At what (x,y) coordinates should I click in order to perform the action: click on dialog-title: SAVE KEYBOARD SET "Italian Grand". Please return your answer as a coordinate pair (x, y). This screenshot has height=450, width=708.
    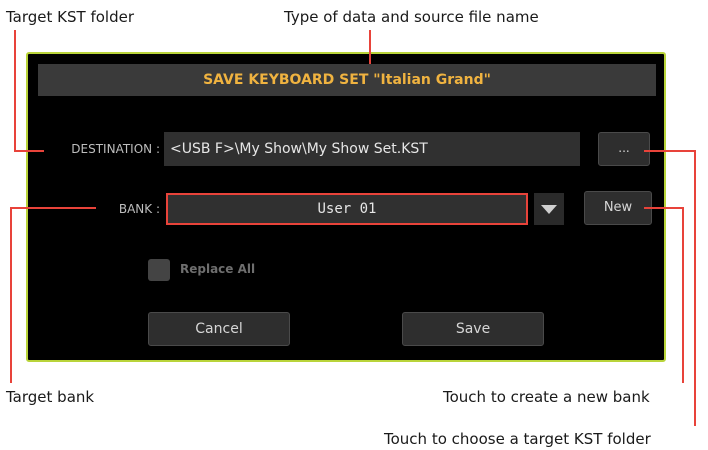
    Looking at the image, I should click on (347, 80).